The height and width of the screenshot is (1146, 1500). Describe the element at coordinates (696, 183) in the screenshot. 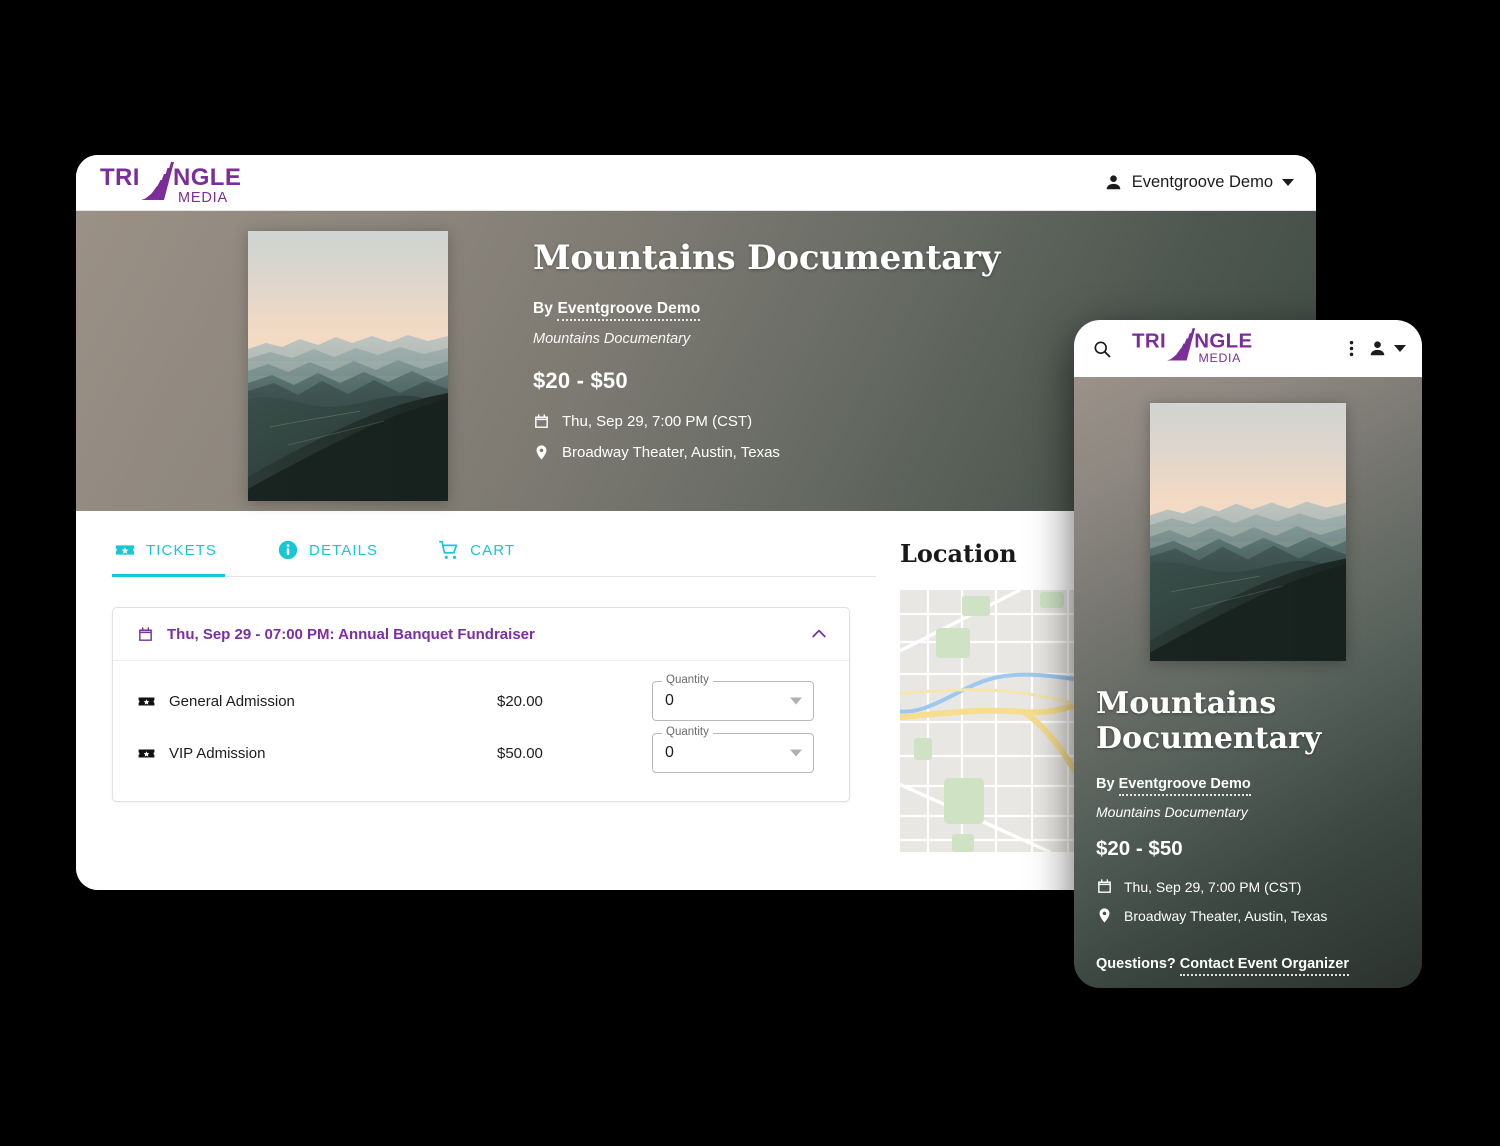

I see `desktop-site-header: Eventgroove Demo` at that location.